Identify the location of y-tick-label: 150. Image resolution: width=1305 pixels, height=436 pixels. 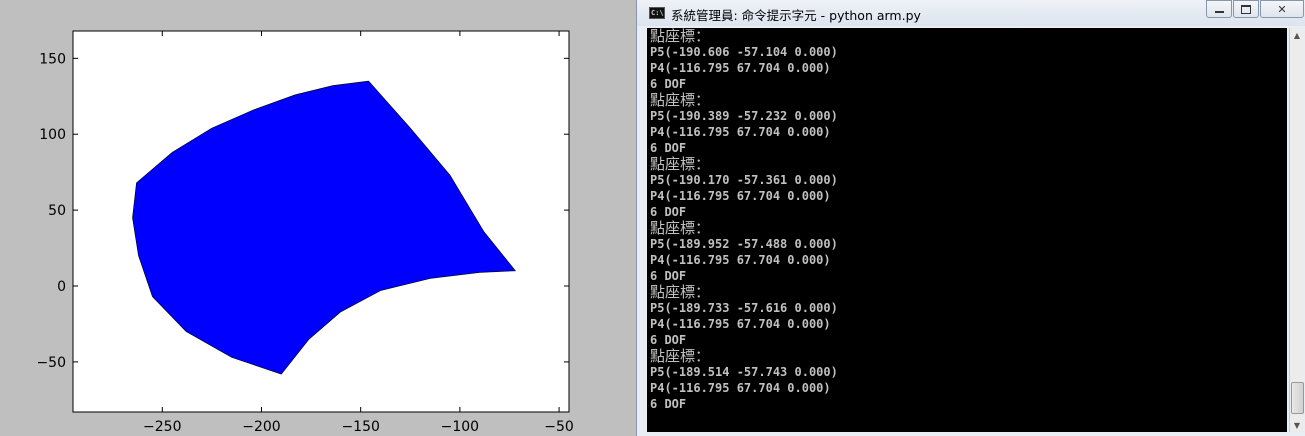
(52, 59).